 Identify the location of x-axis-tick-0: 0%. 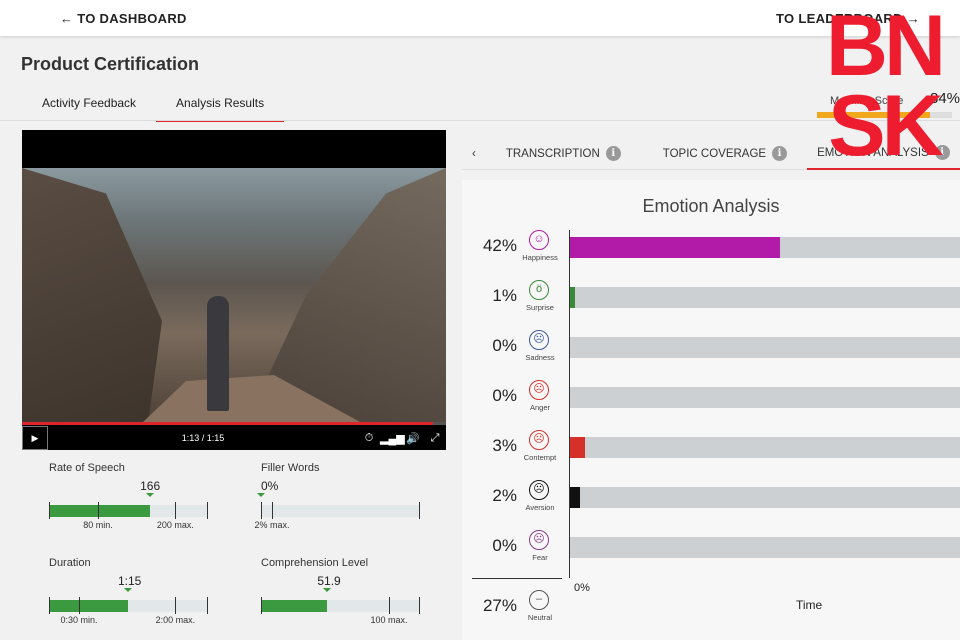
(582, 588).